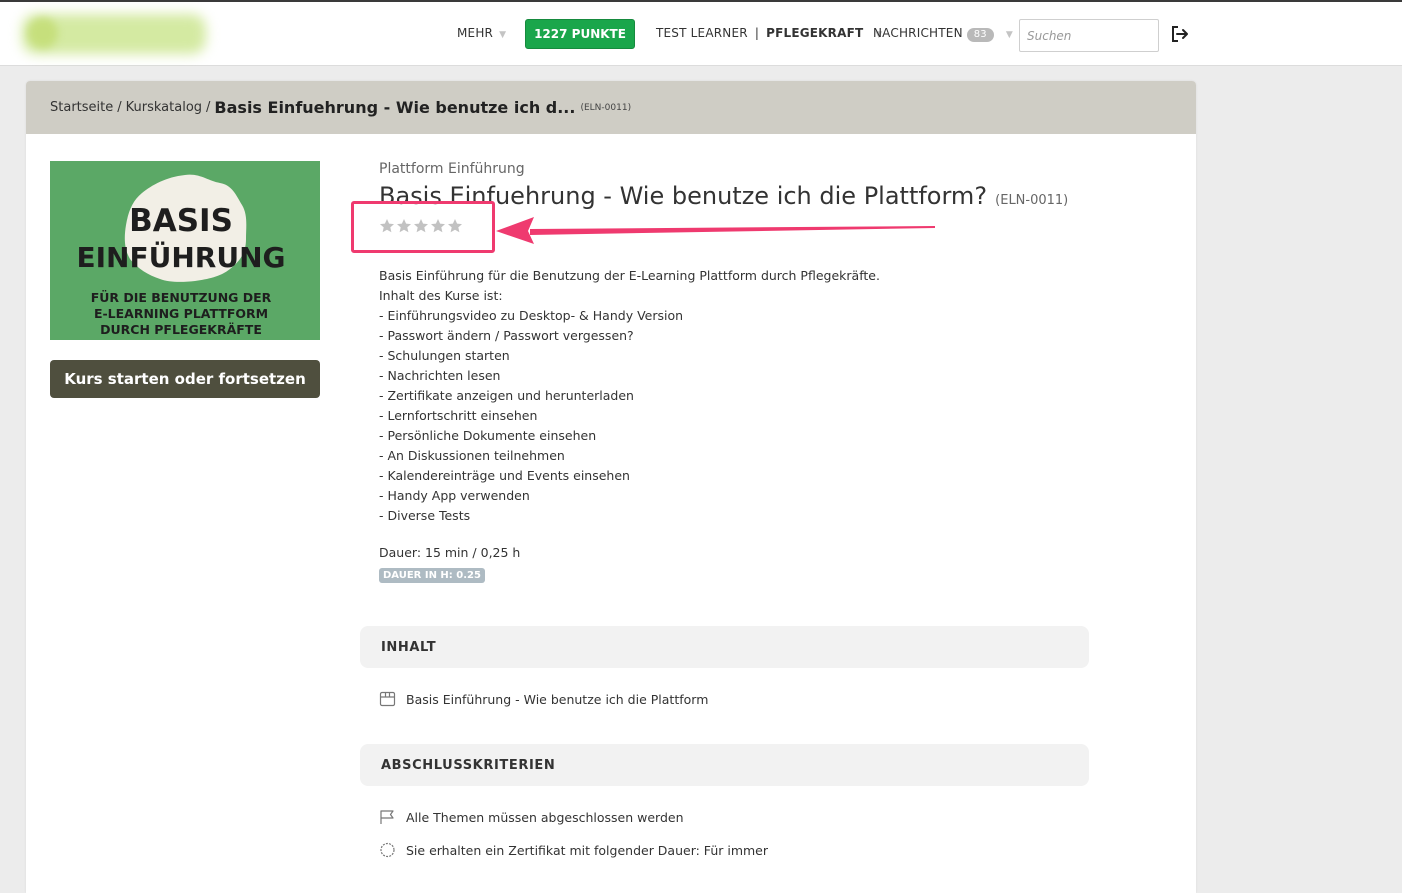 The image size is (1402, 893). Describe the element at coordinates (409, 647) in the screenshot. I see `content-section-title: INHALT` at that location.